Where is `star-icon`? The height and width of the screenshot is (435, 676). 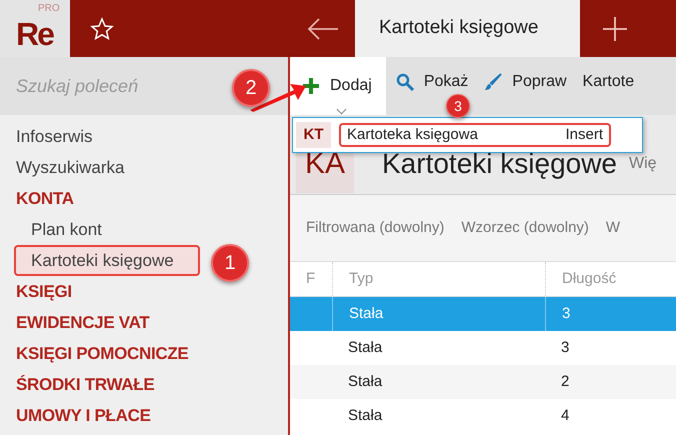
star-icon is located at coordinates (102, 28).